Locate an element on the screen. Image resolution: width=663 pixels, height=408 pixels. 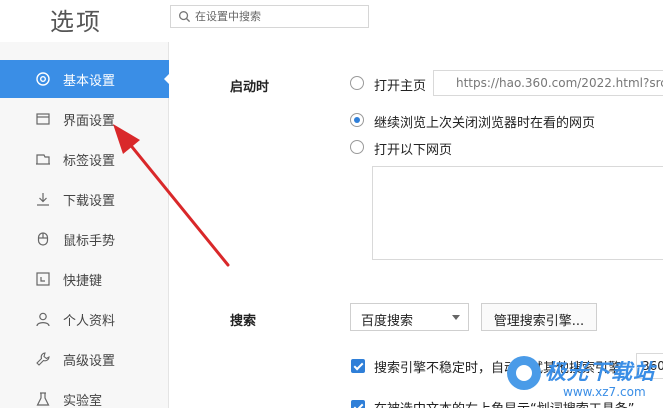
sidebar-item-lab: 实验室 is located at coordinates (84, 394).